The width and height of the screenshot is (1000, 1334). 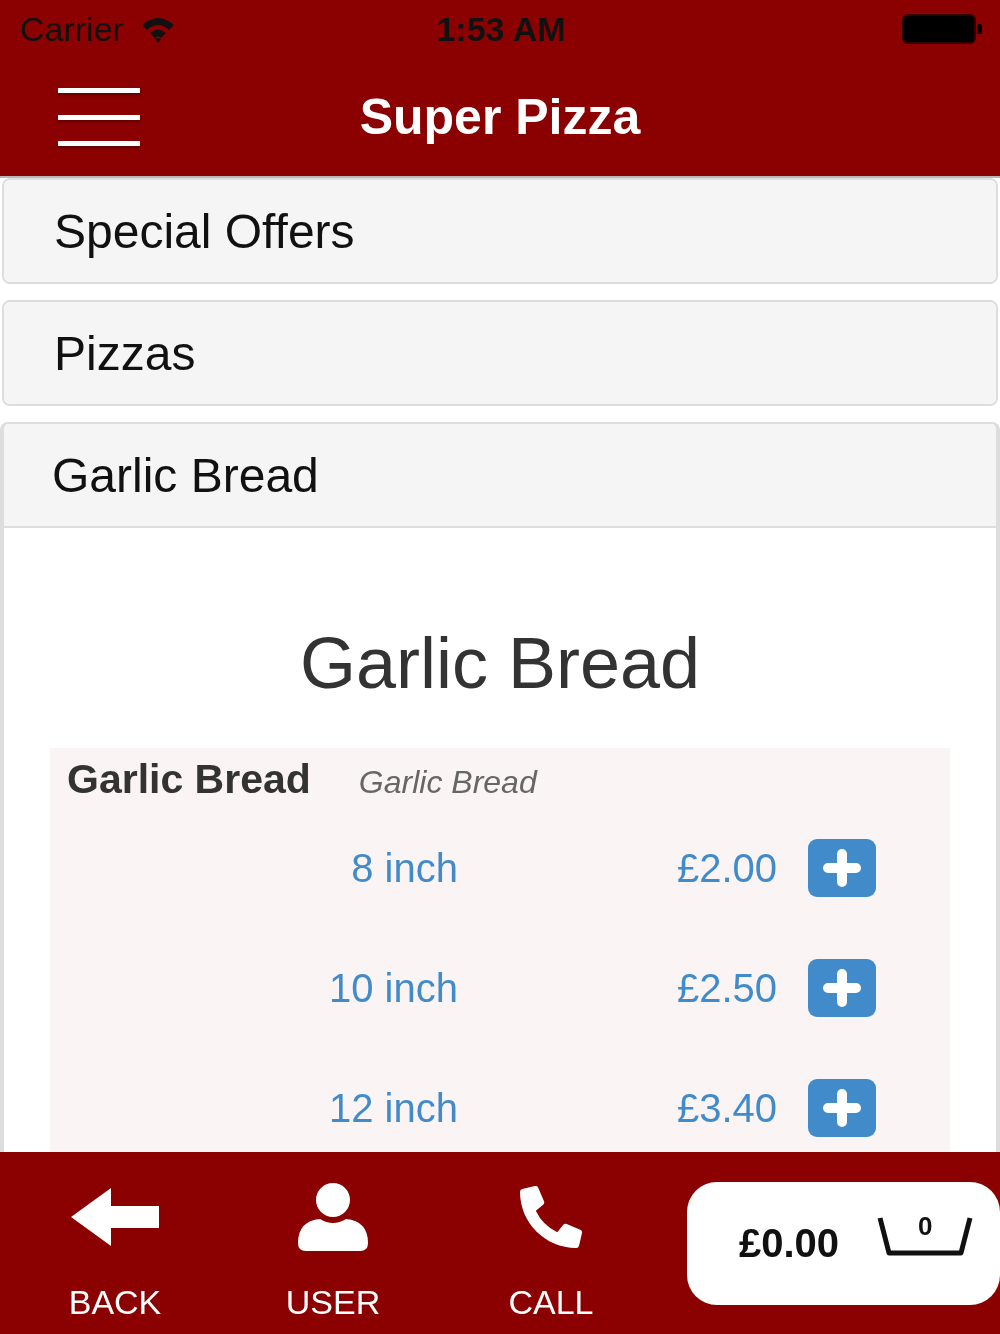 I want to click on menu-button, so click(x=99, y=117).